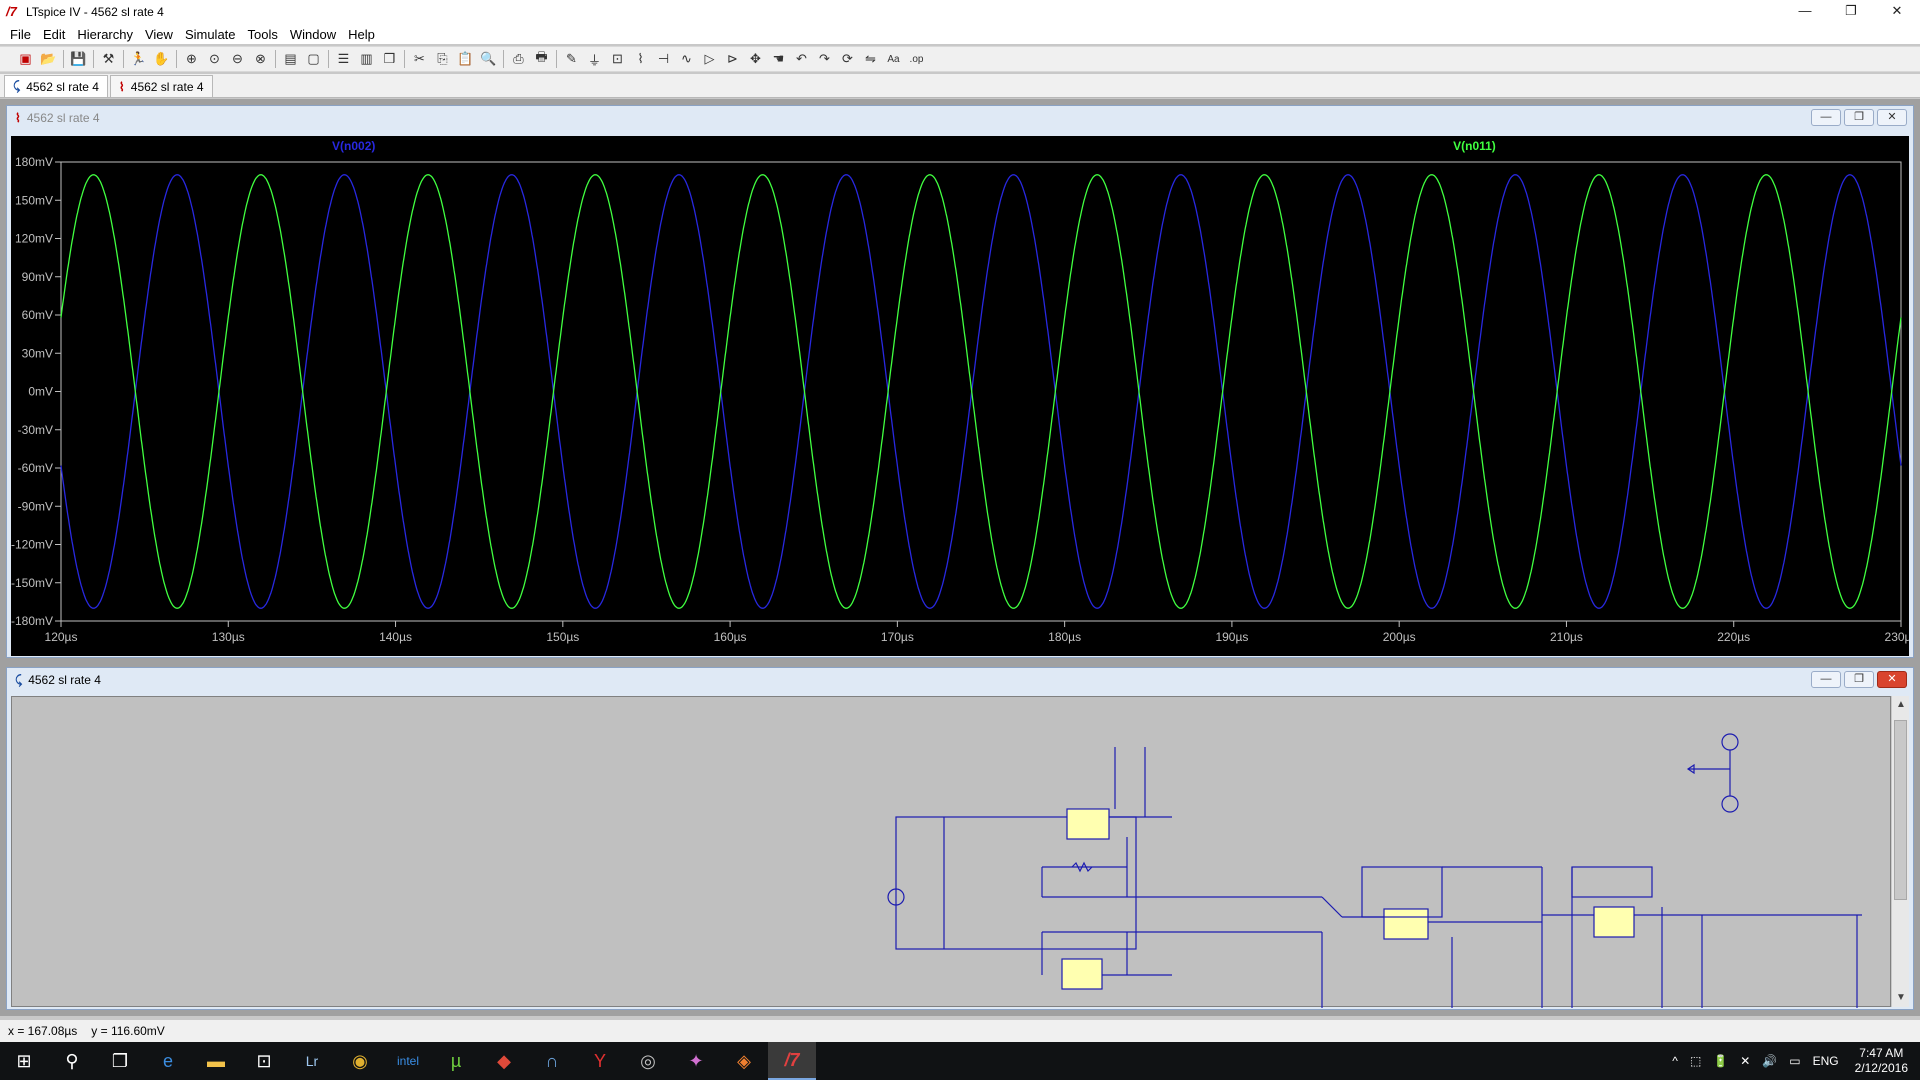 The width and height of the screenshot is (1920, 1080). I want to click on autorange-icon: ▤, so click(290, 59).